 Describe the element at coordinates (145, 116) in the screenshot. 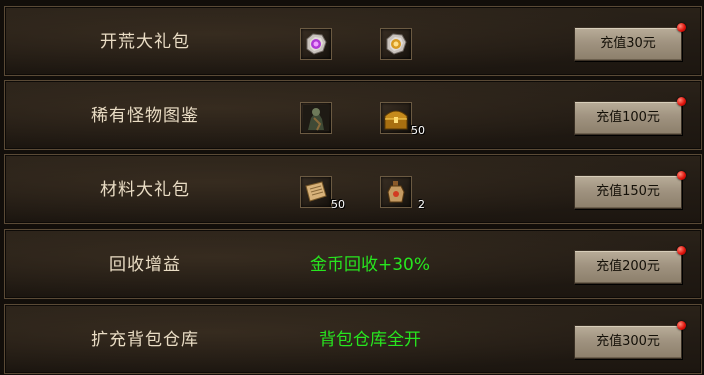

I see `row-title: 稀有怪物图鉴` at that location.